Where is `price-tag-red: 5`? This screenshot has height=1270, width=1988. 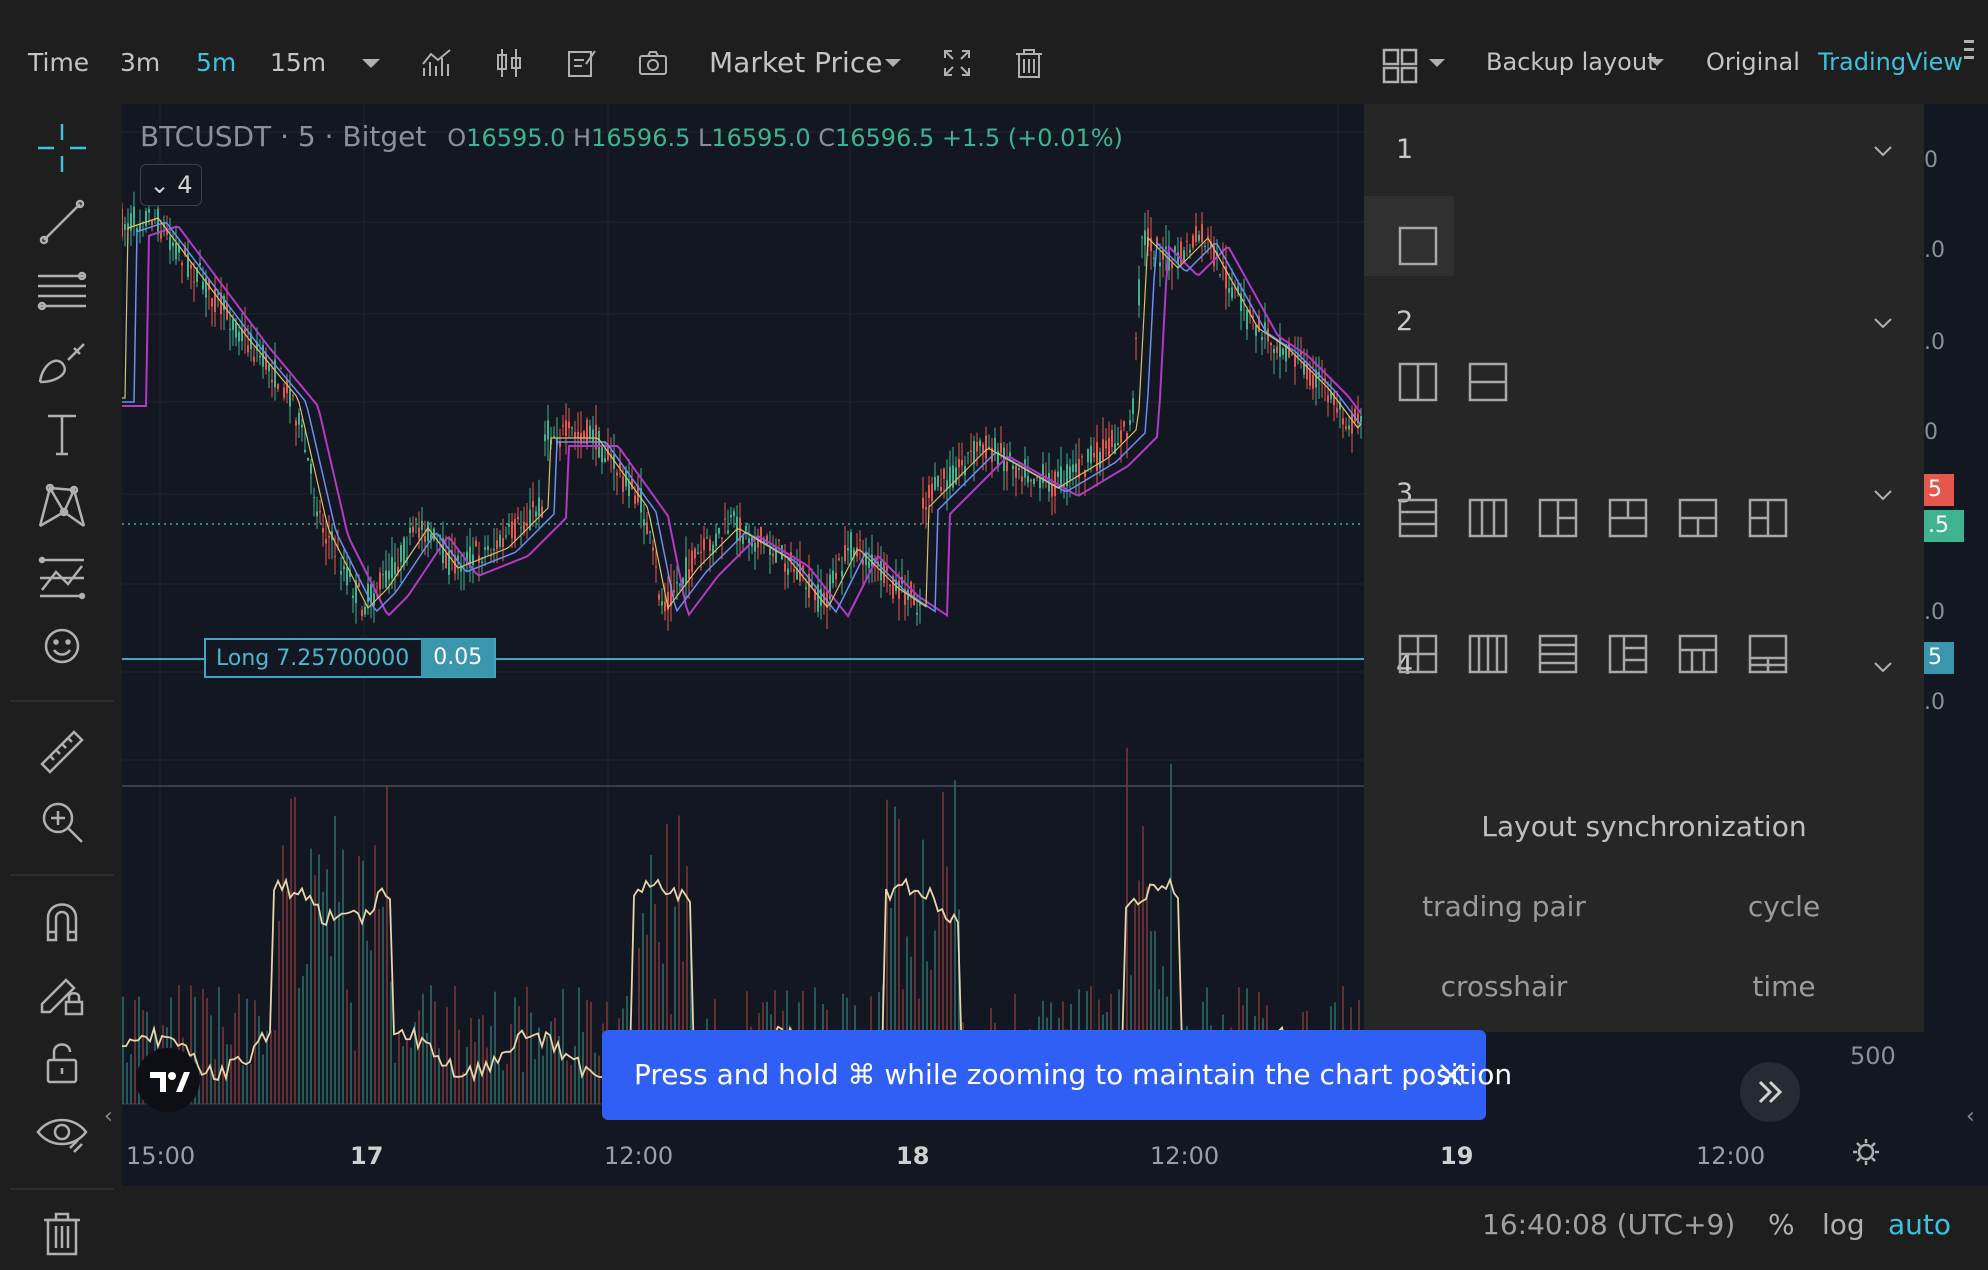
price-tag-red: 5 is located at coordinates (1939, 490).